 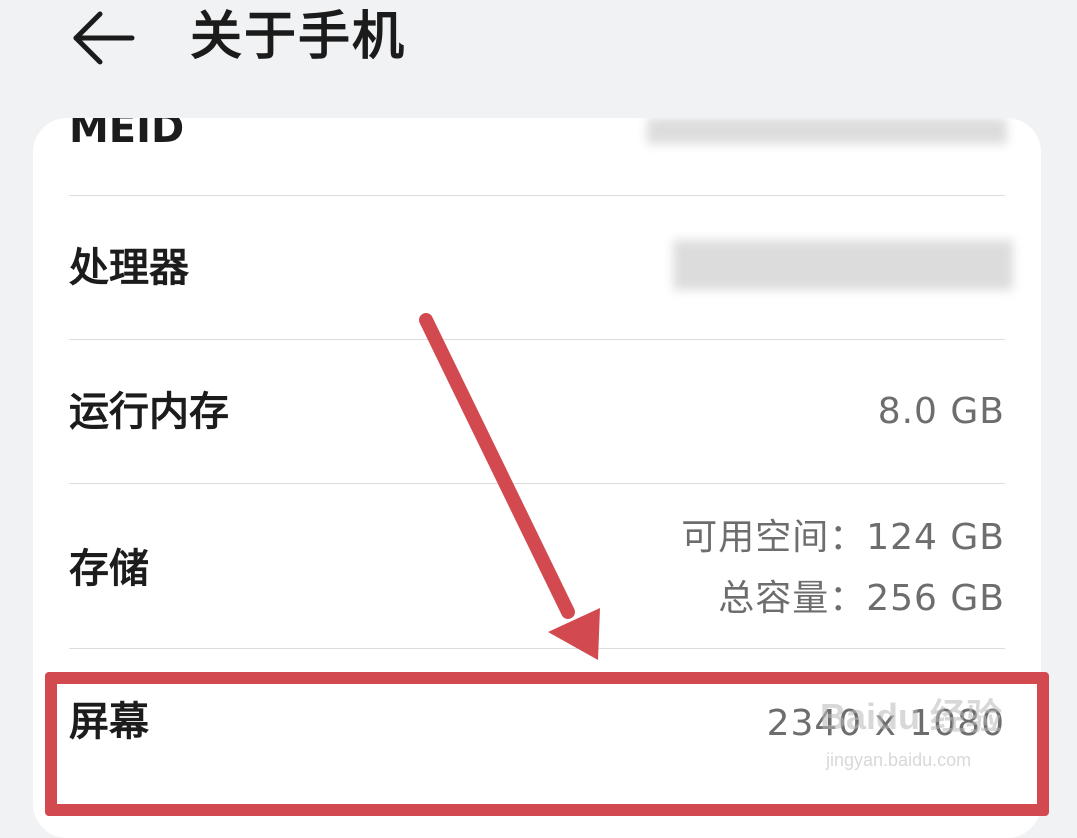 What do you see at coordinates (538, 50) in the screenshot?
I see `header-bar: 关于手机` at bounding box center [538, 50].